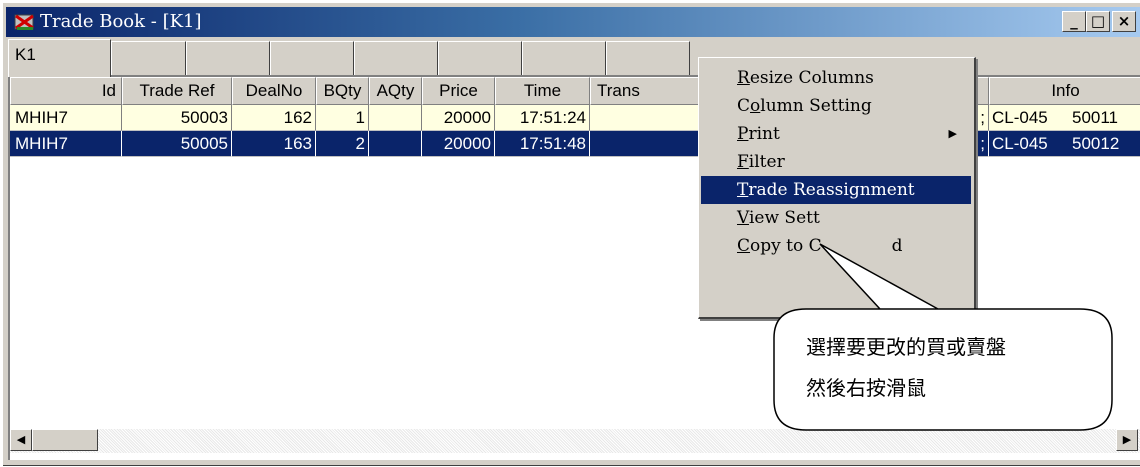 The width and height of the screenshot is (1140, 467). I want to click on menu-item-column-setting: Column Setting, so click(836, 106).